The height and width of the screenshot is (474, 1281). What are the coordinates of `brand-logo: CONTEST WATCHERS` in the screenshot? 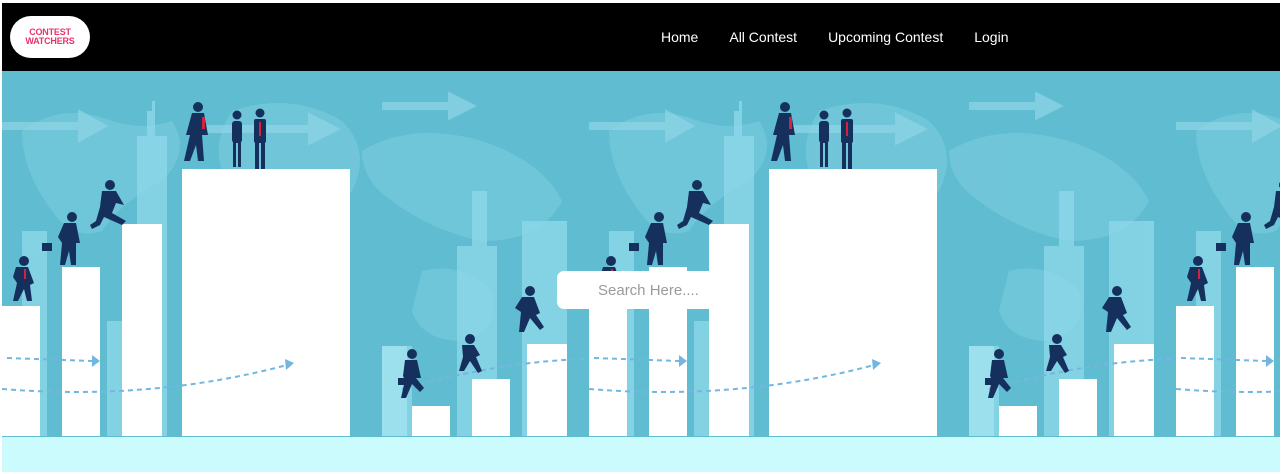 It's located at (50, 37).